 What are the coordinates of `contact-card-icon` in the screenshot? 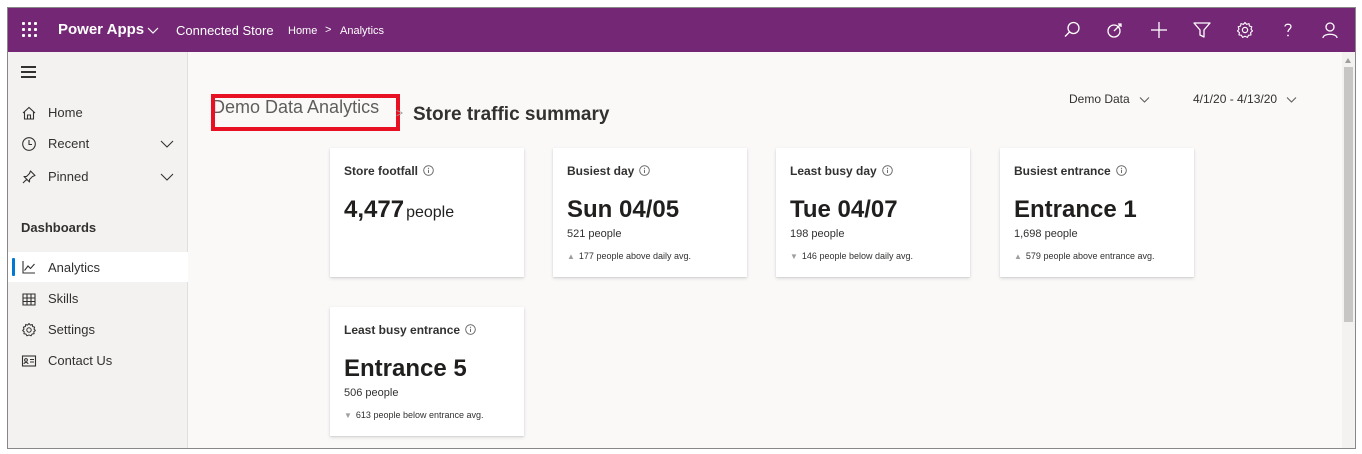 It's located at (29, 361).